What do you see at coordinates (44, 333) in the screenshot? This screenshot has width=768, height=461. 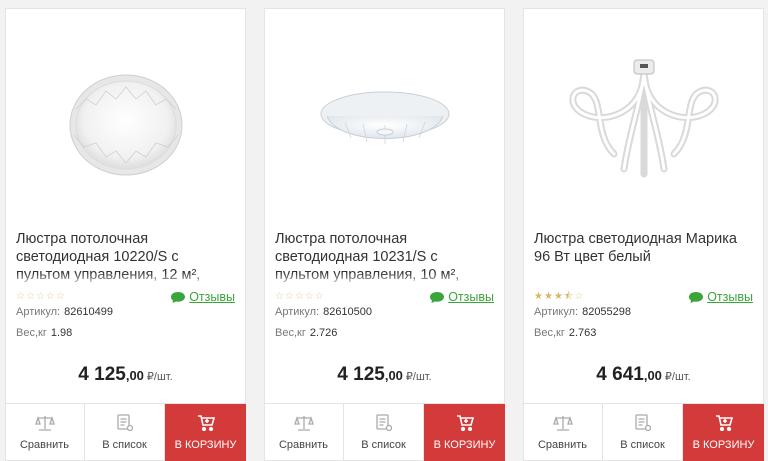 I see `weight-row: Вес,кг 1.98` at bounding box center [44, 333].